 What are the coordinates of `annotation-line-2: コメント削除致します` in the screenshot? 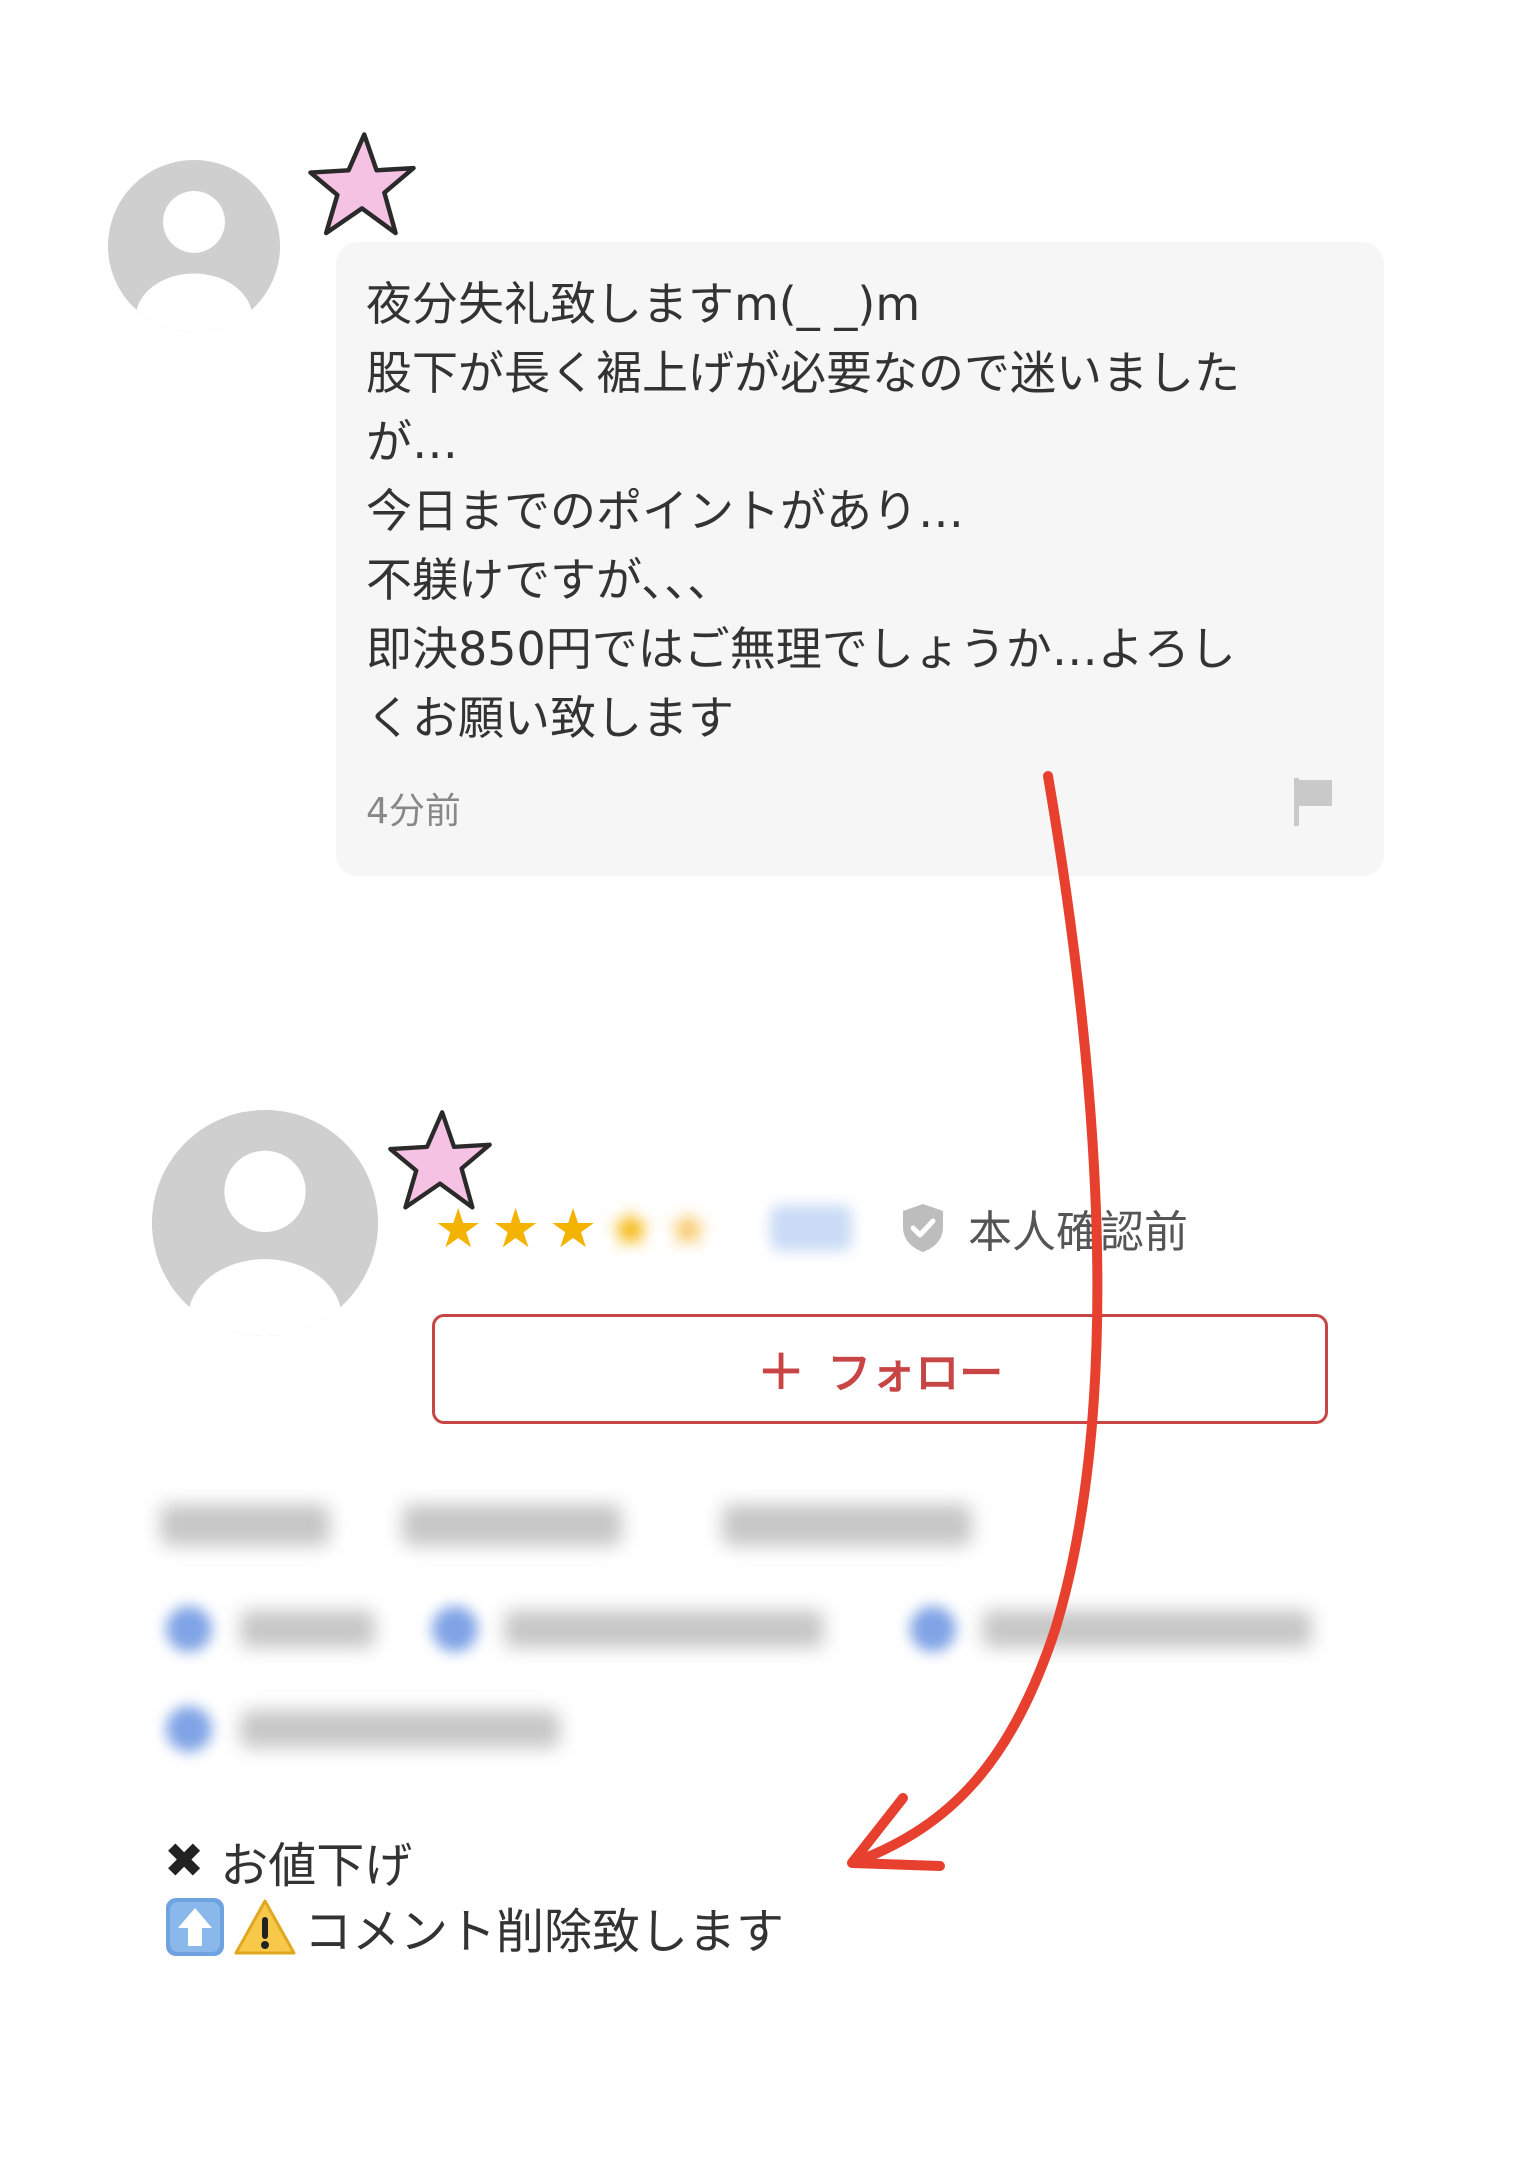 It's located at (474, 1927).